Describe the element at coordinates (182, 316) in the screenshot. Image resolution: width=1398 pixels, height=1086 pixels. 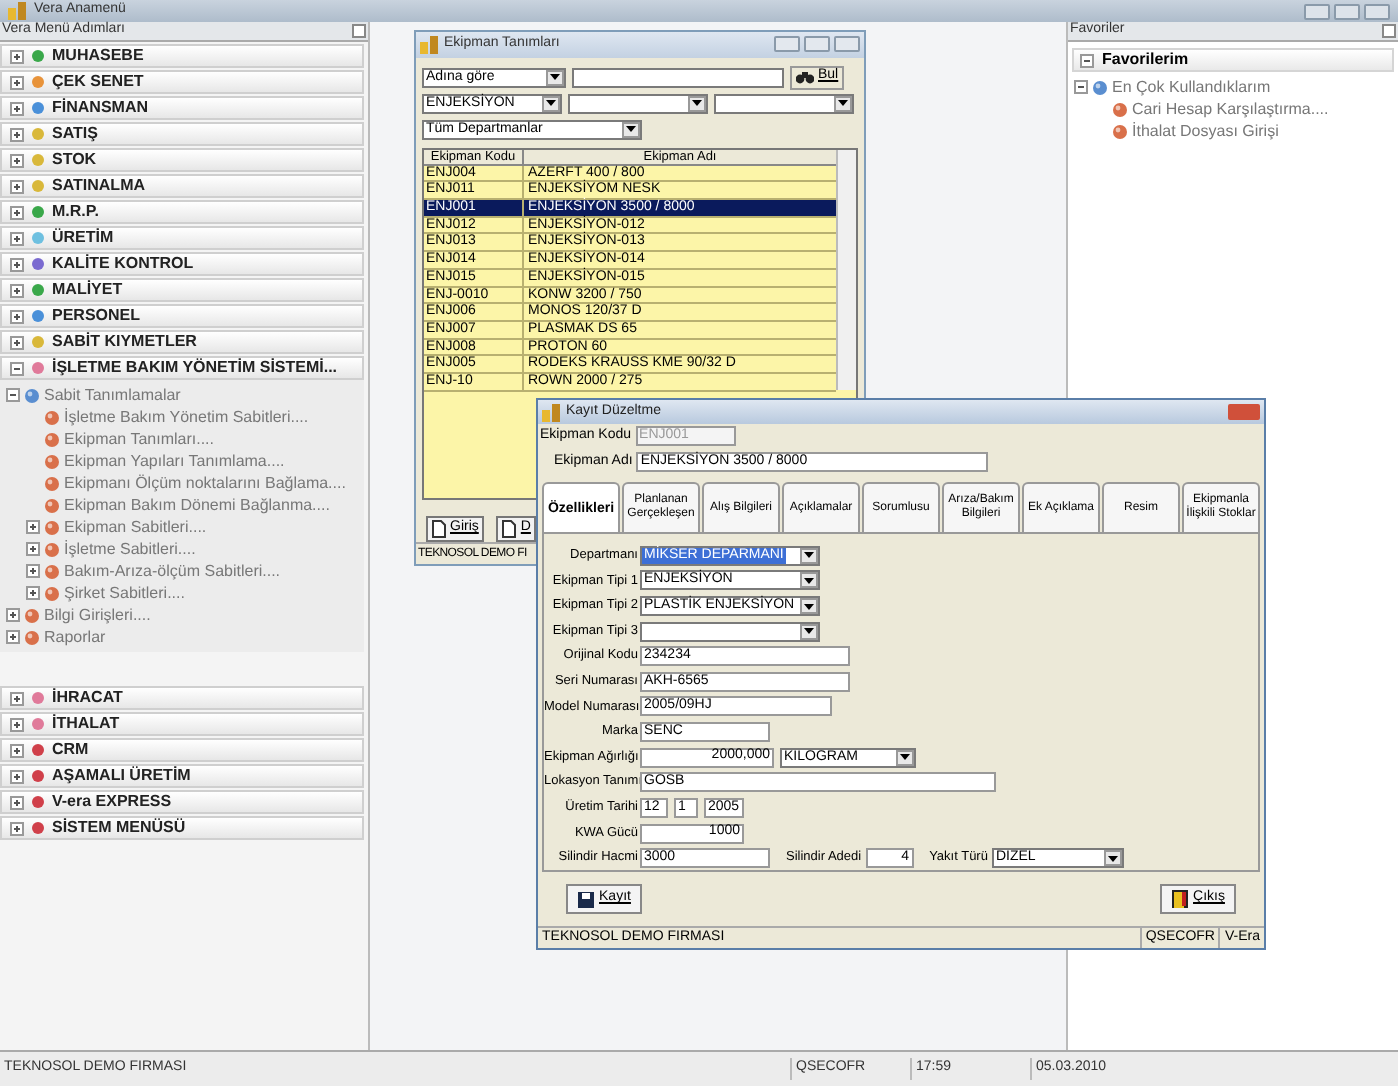
I see `menu-item: PERSONEL` at that location.